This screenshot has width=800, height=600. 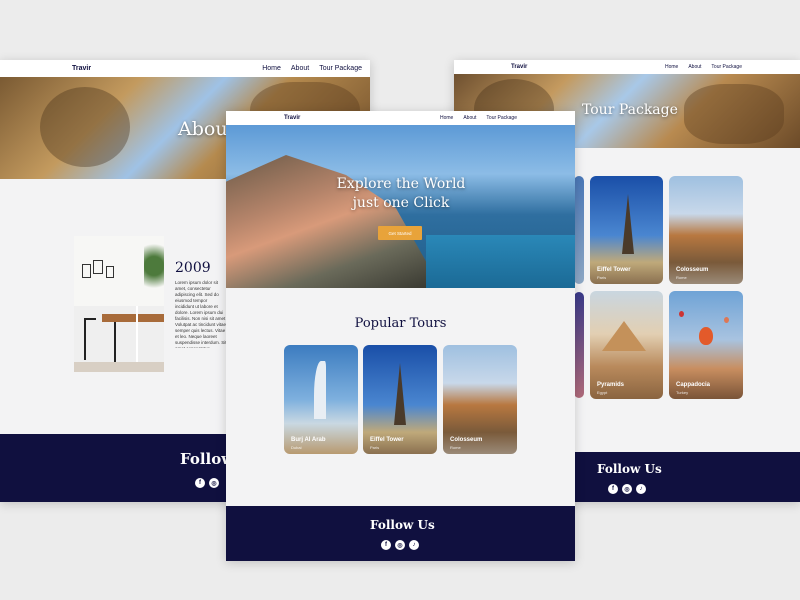 What do you see at coordinates (446, 118) in the screenshot?
I see `home-nav-home: Home` at bounding box center [446, 118].